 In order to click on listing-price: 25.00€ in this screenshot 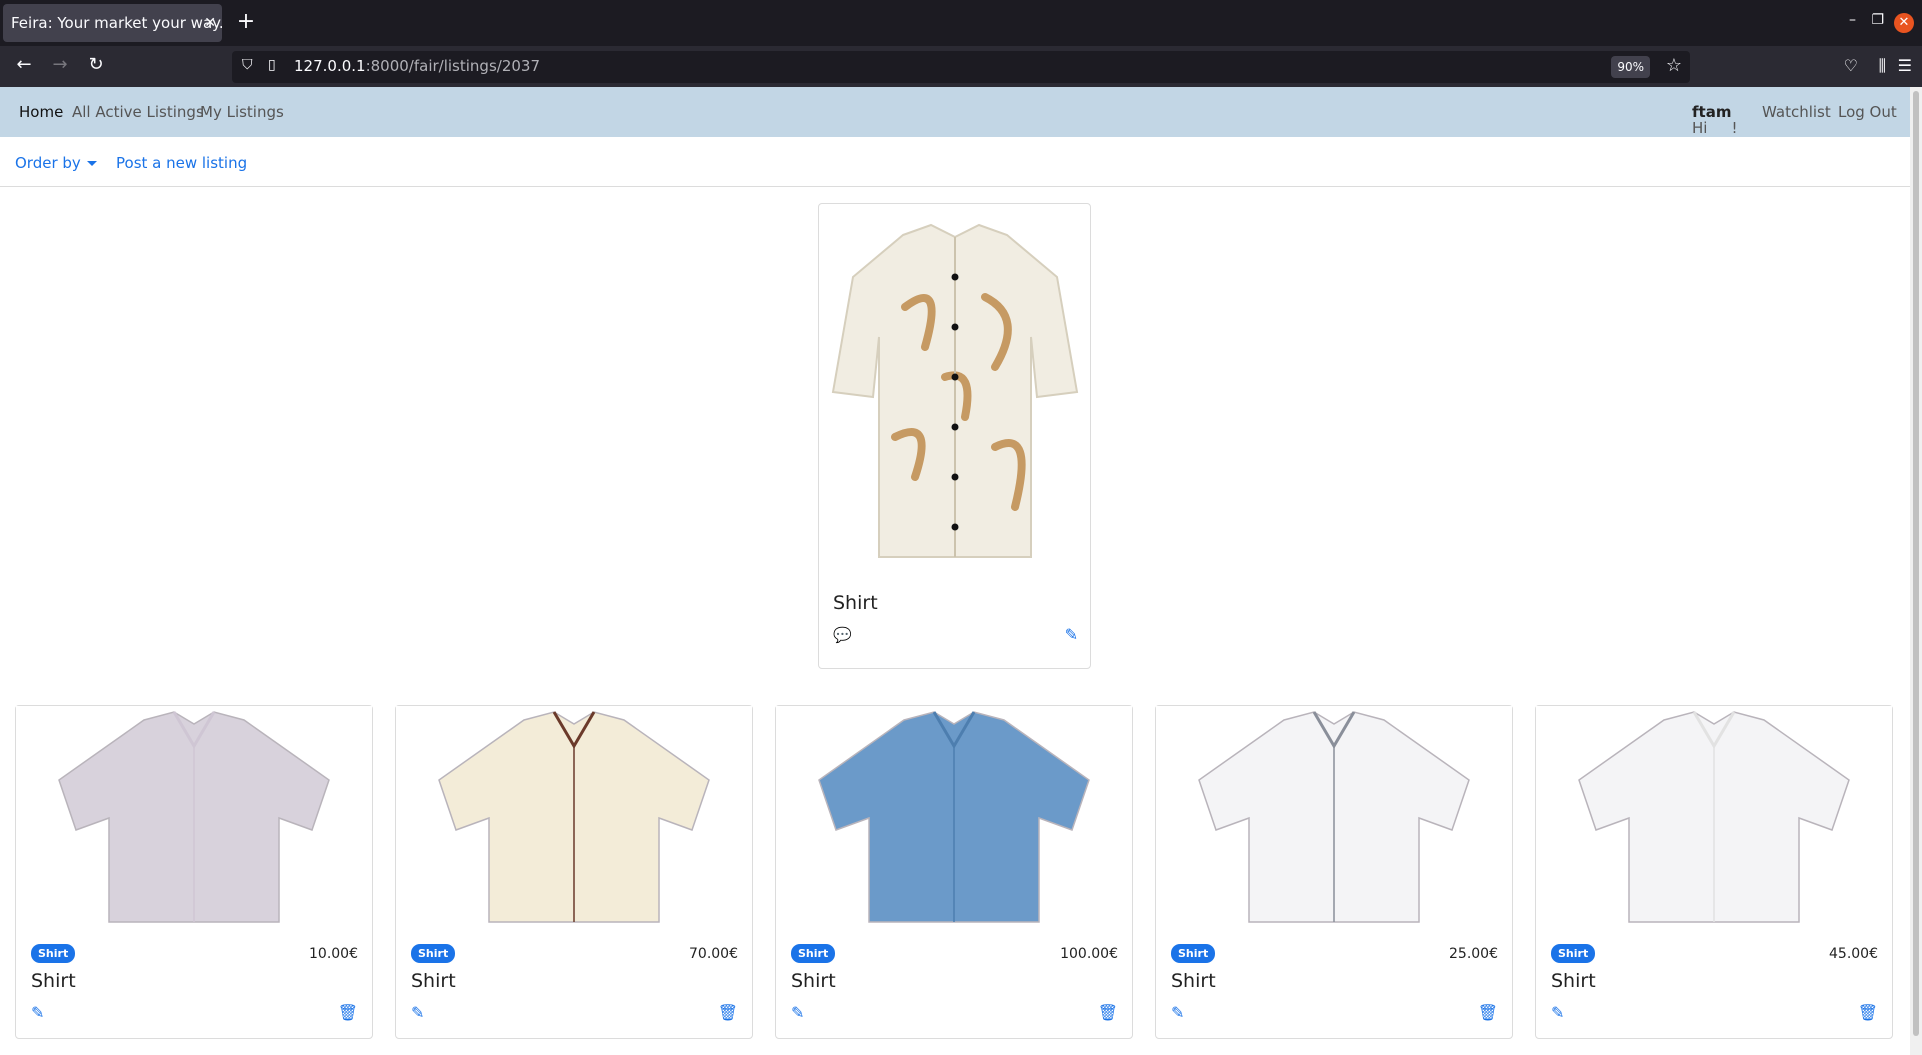, I will do `click(1473, 954)`.